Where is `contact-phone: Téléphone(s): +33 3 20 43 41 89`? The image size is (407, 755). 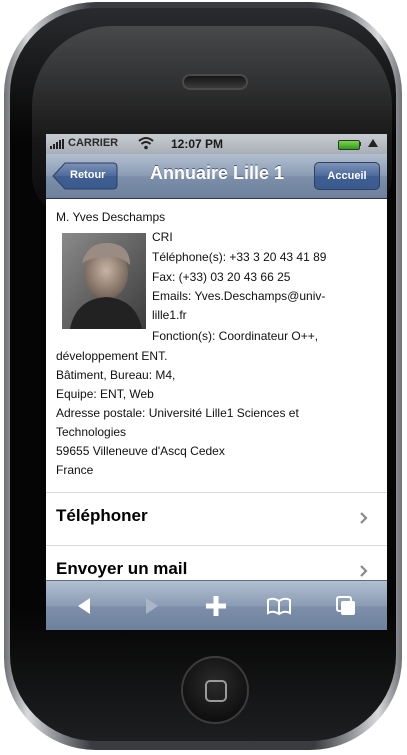 contact-phone: Téléphone(s): +33 3 20 43 41 89 is located at coordinates (239, 257).